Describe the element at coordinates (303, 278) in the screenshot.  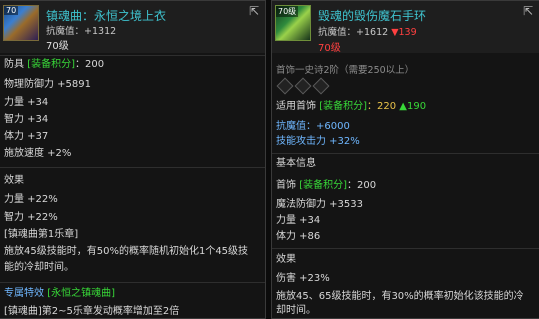
I see `right-effect: 伤害 +23%` at that location.